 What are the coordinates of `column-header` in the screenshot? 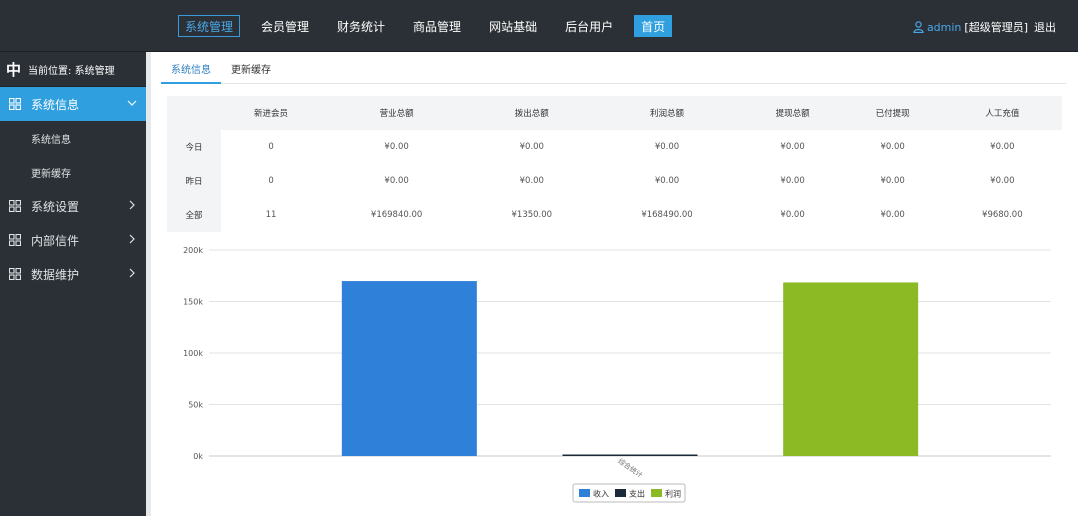 It's located at (194, 113).